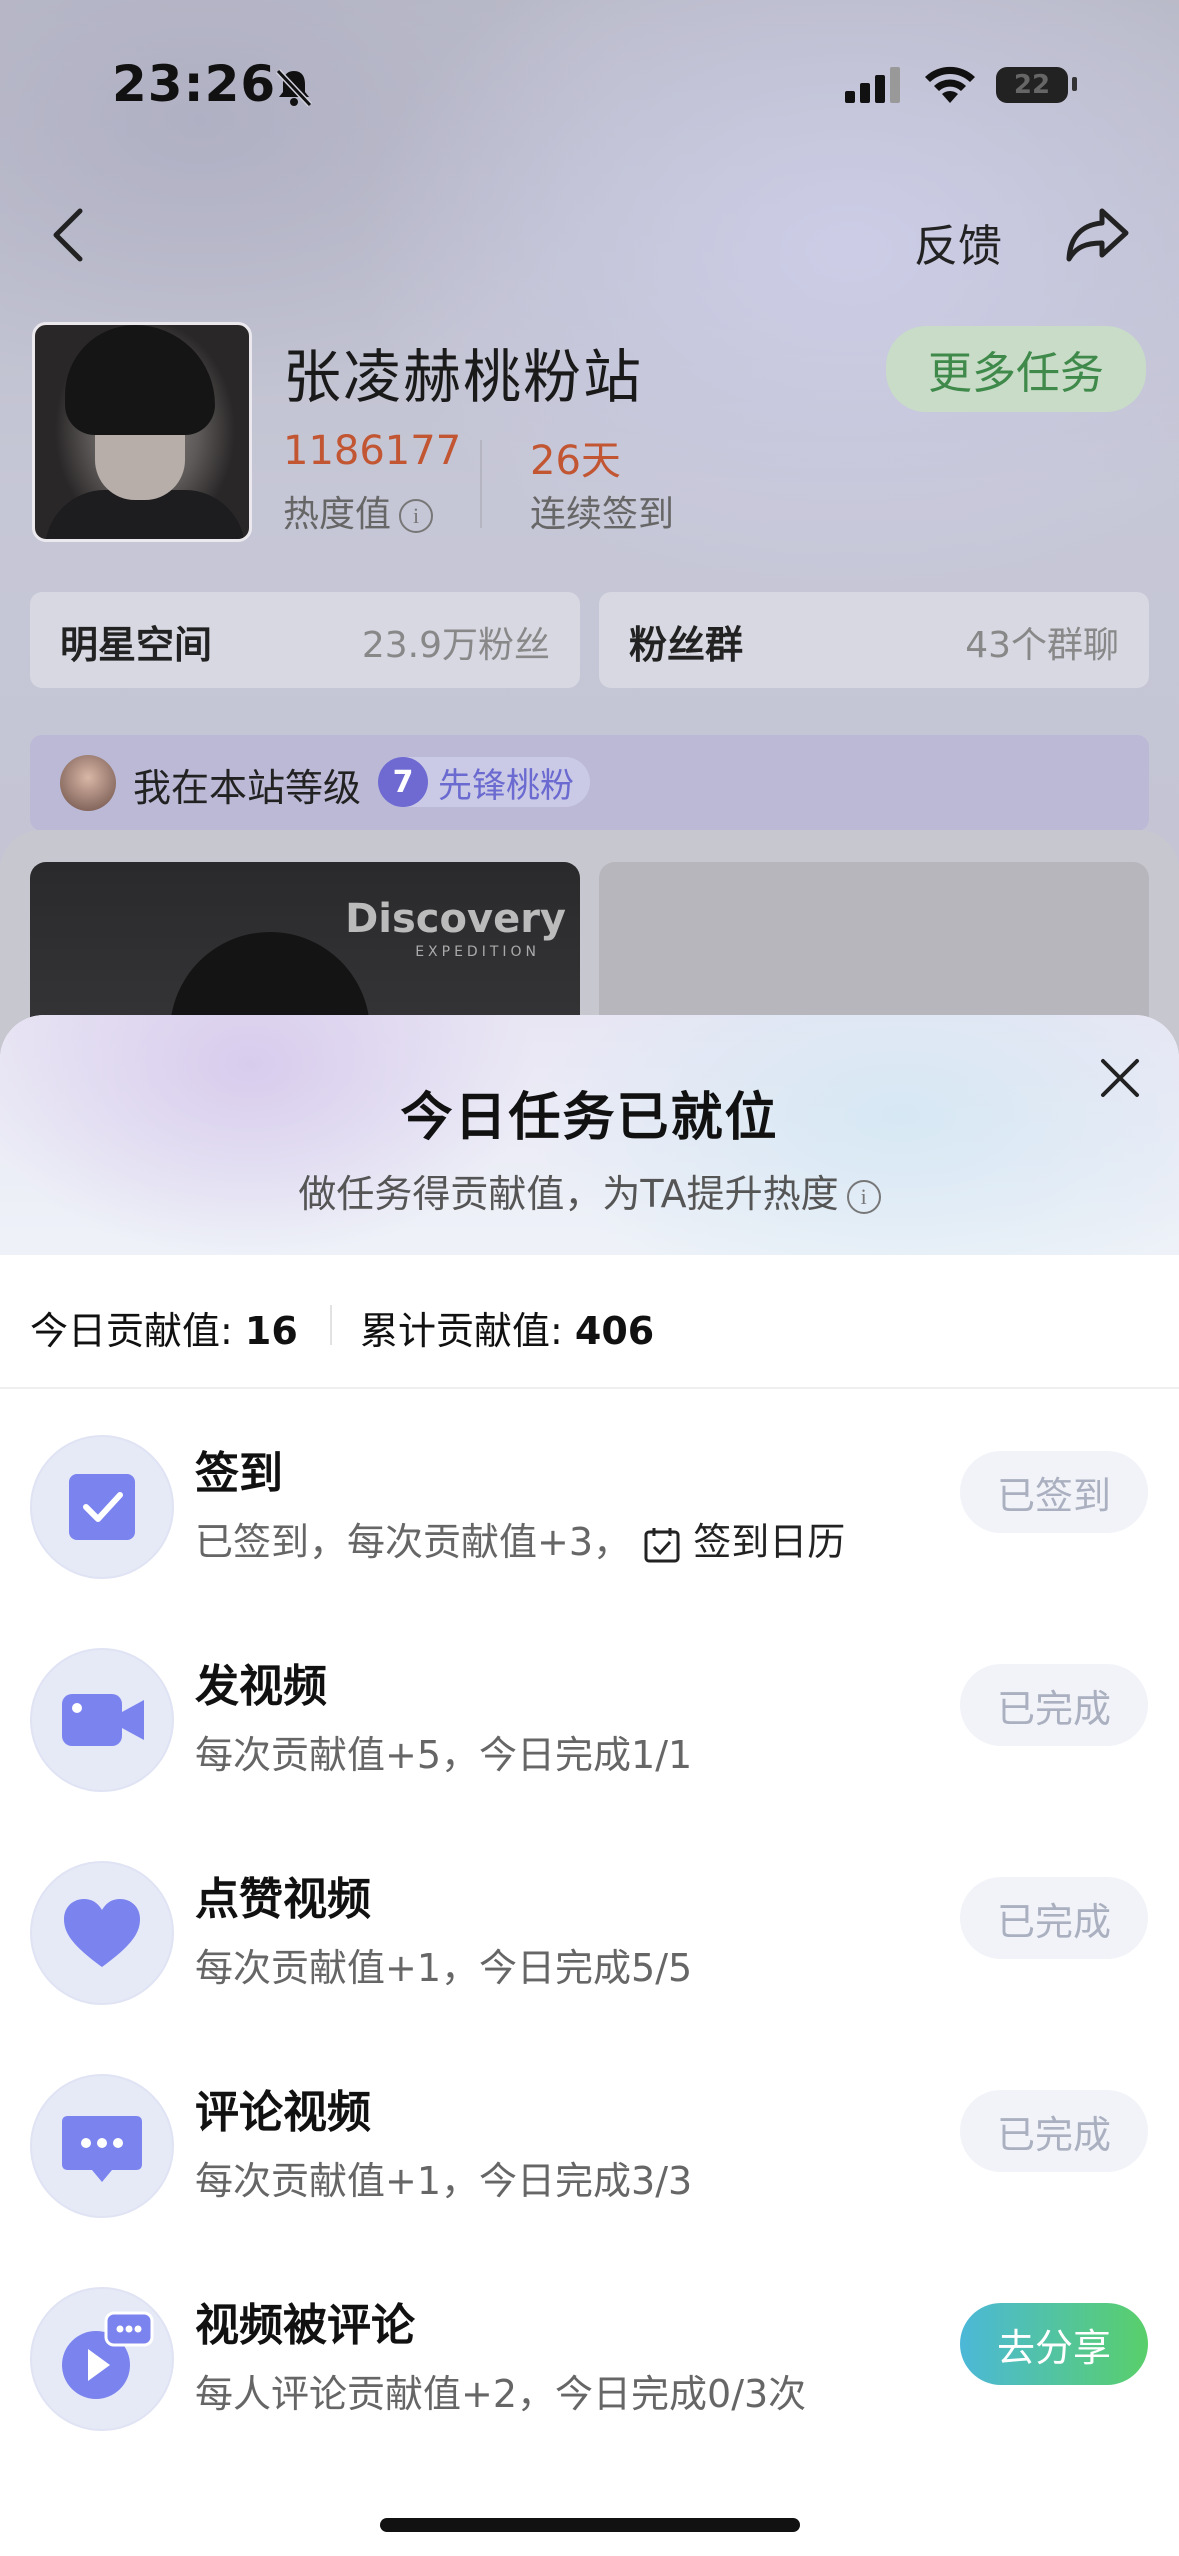 The image size is (1179, 2556). Describe the element at coordinates (686, 645) in the screenshot. I see `fan-group-title: 粉丝群` at that location.